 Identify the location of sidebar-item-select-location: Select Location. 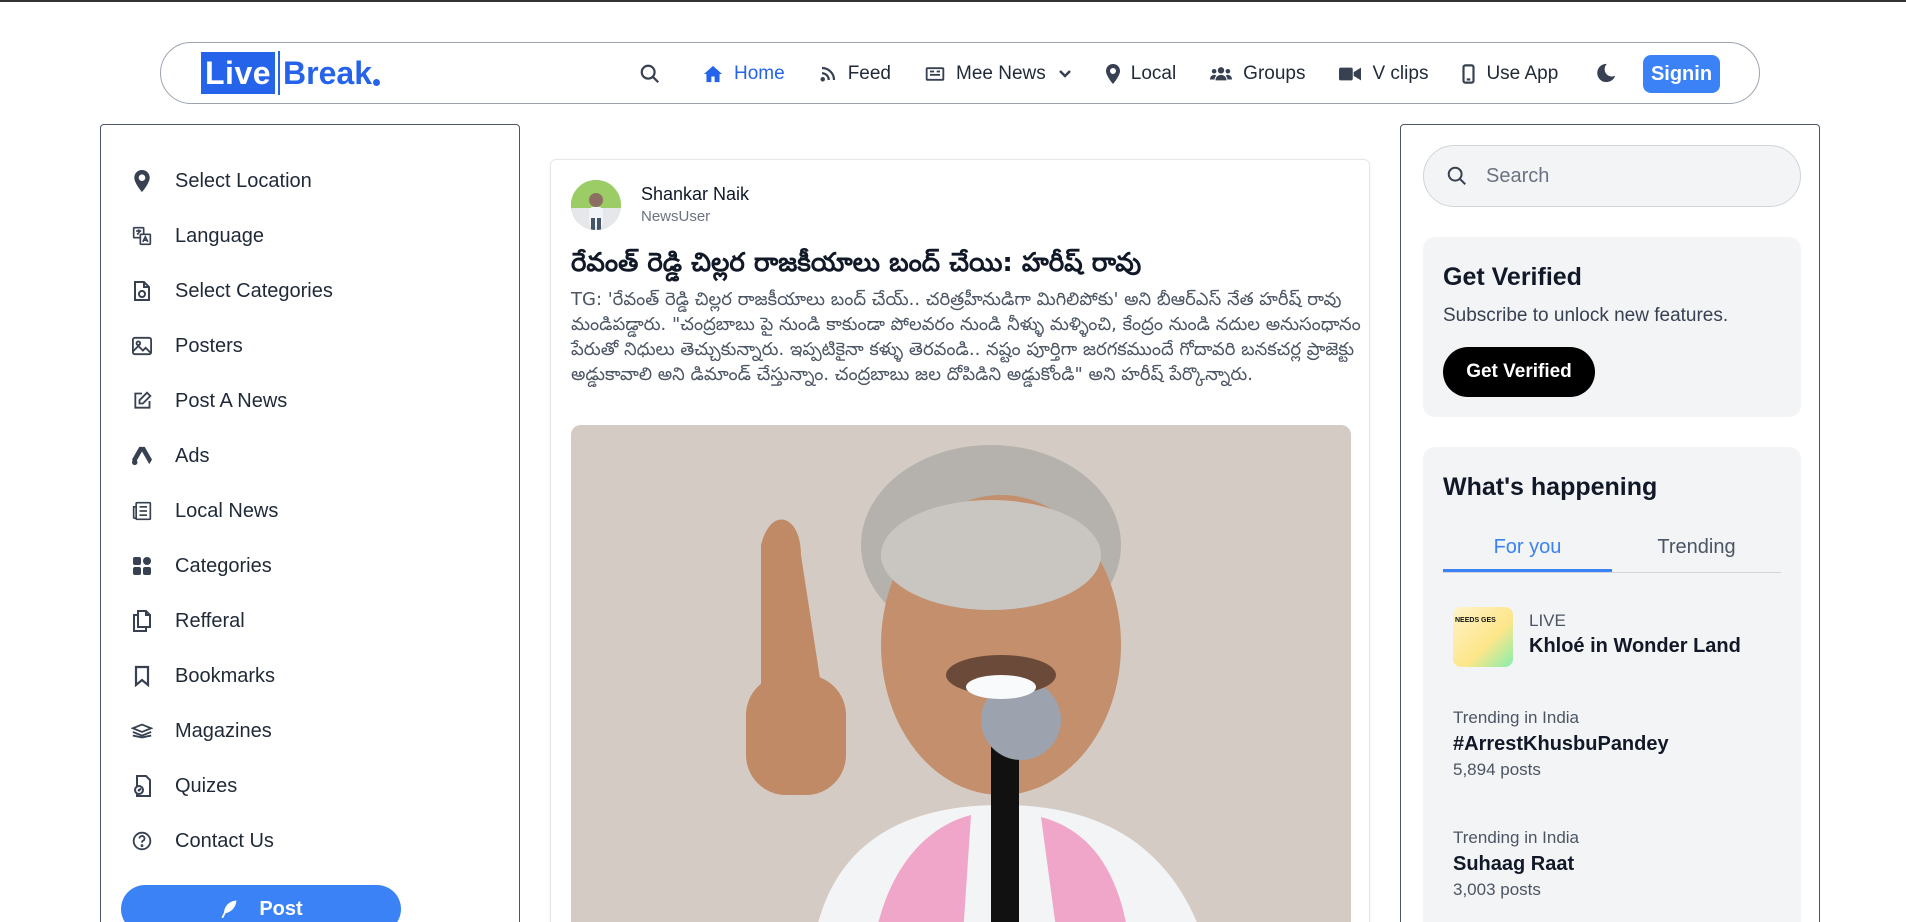
(221, 181).